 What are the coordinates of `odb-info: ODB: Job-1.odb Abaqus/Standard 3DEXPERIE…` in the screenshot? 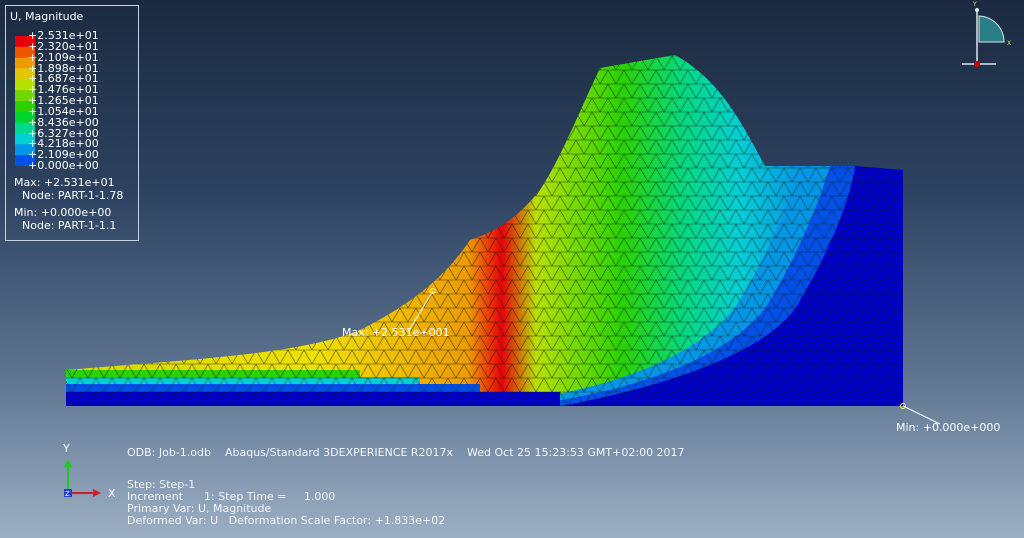 It's located at (406, 452).